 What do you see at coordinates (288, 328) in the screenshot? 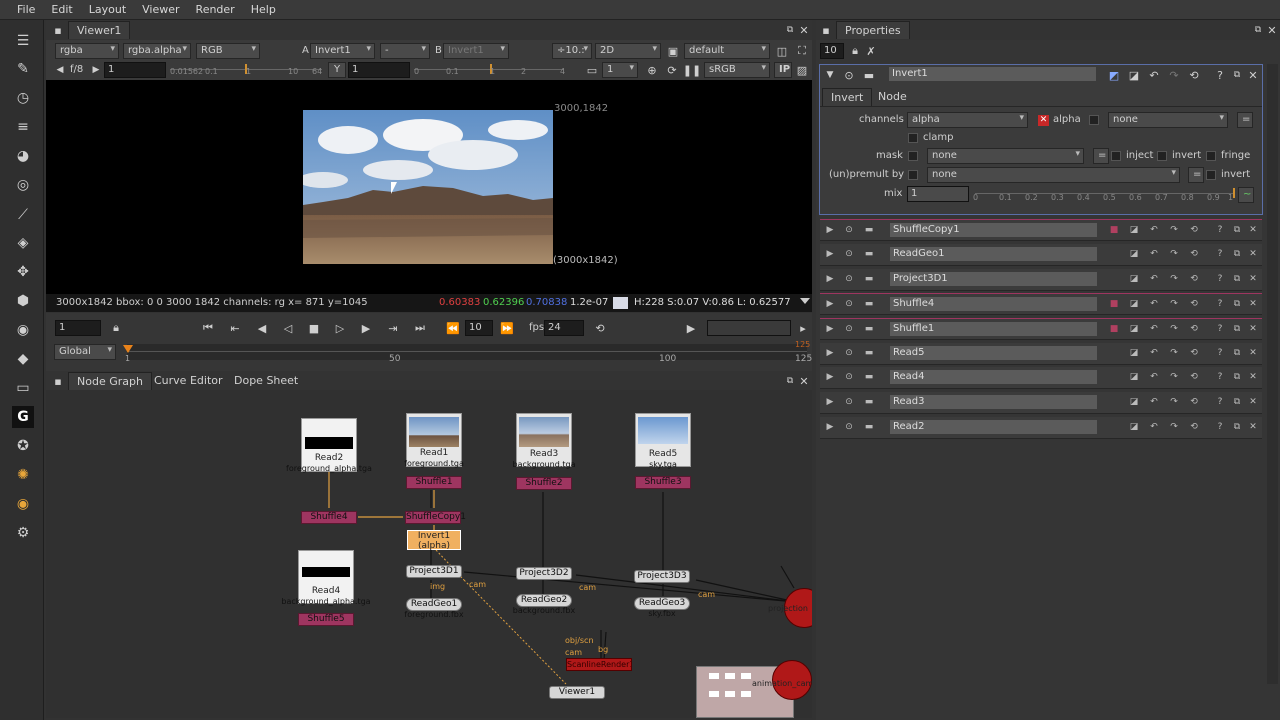
I see `play-backward-icon: ◁` at bounding box center [288, 328].